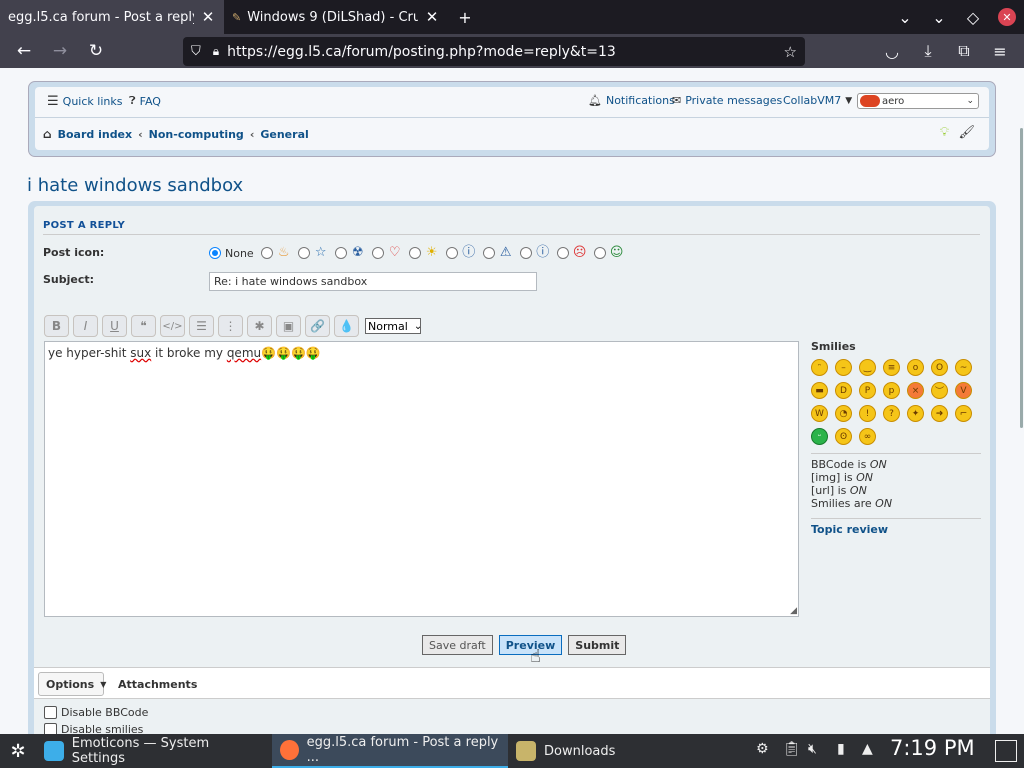 The image size is (1024, 768). I want to click on smiley-nerd-icon: ʘ, so click(843, 436).